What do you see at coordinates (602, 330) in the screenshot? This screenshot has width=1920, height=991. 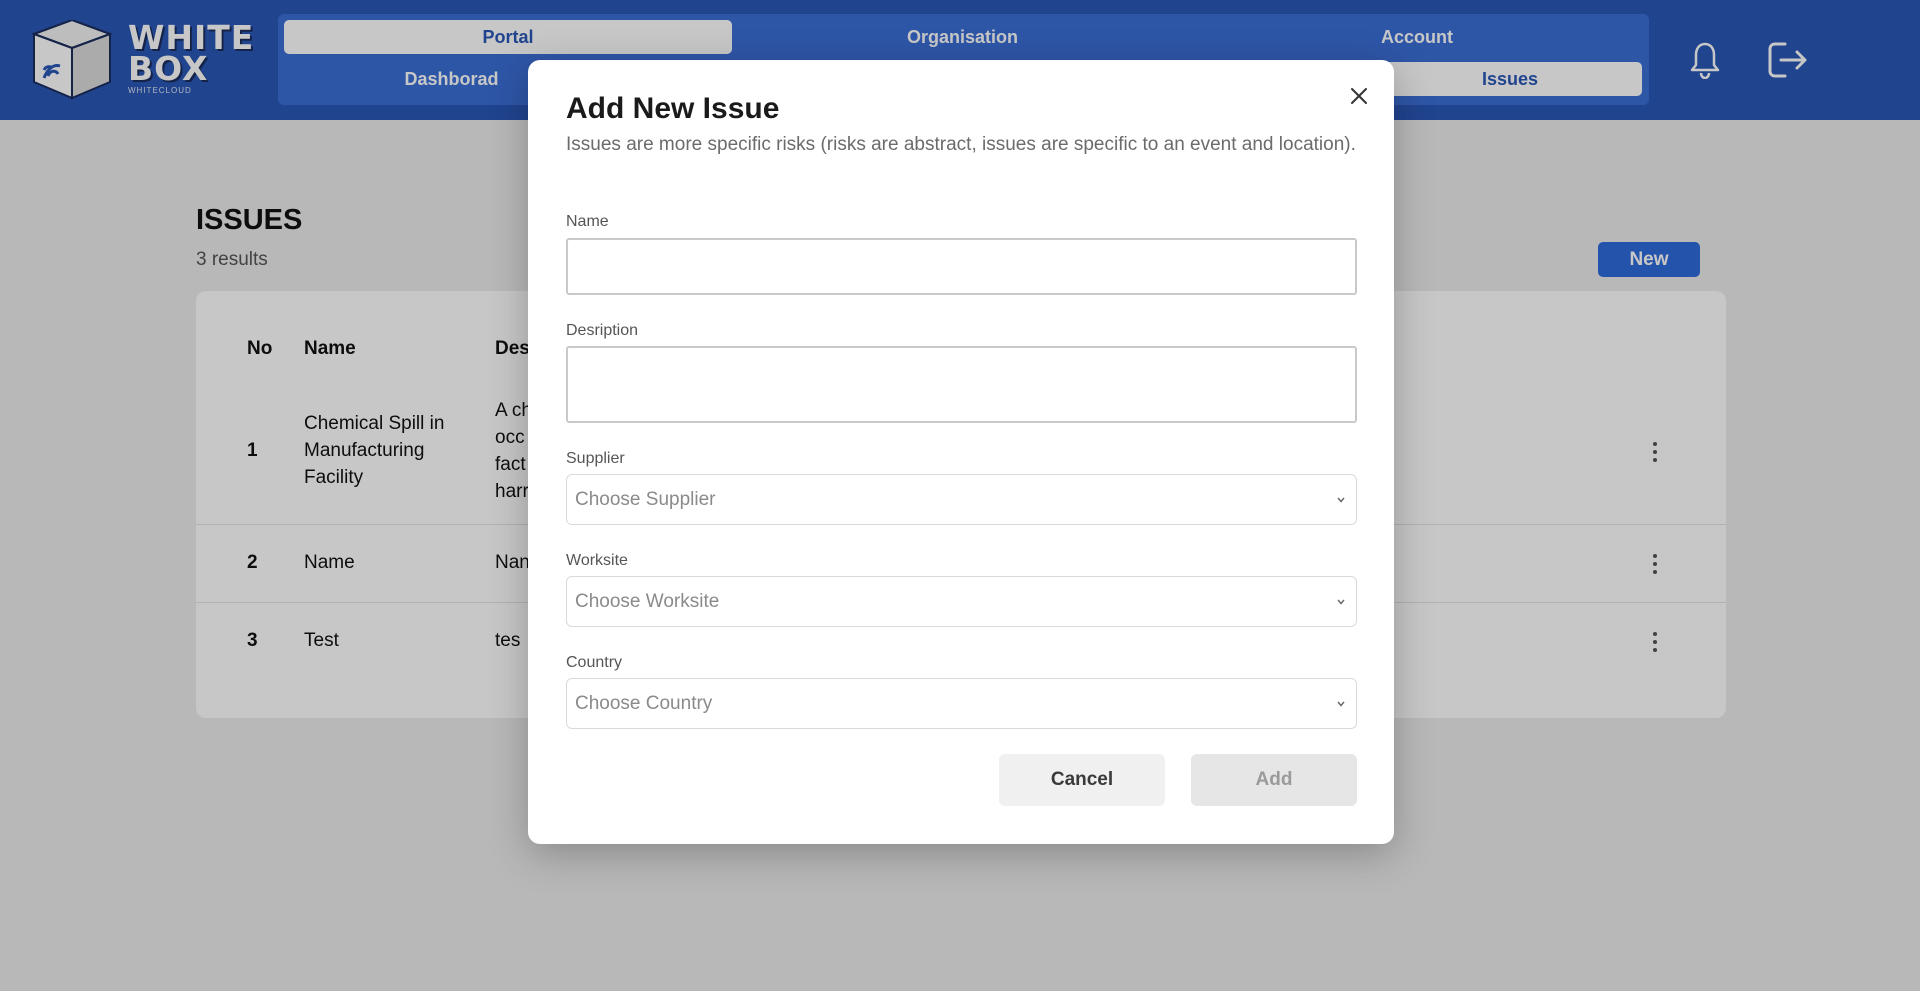 I see `description-label: Desription` at bounding box center [602, 330].